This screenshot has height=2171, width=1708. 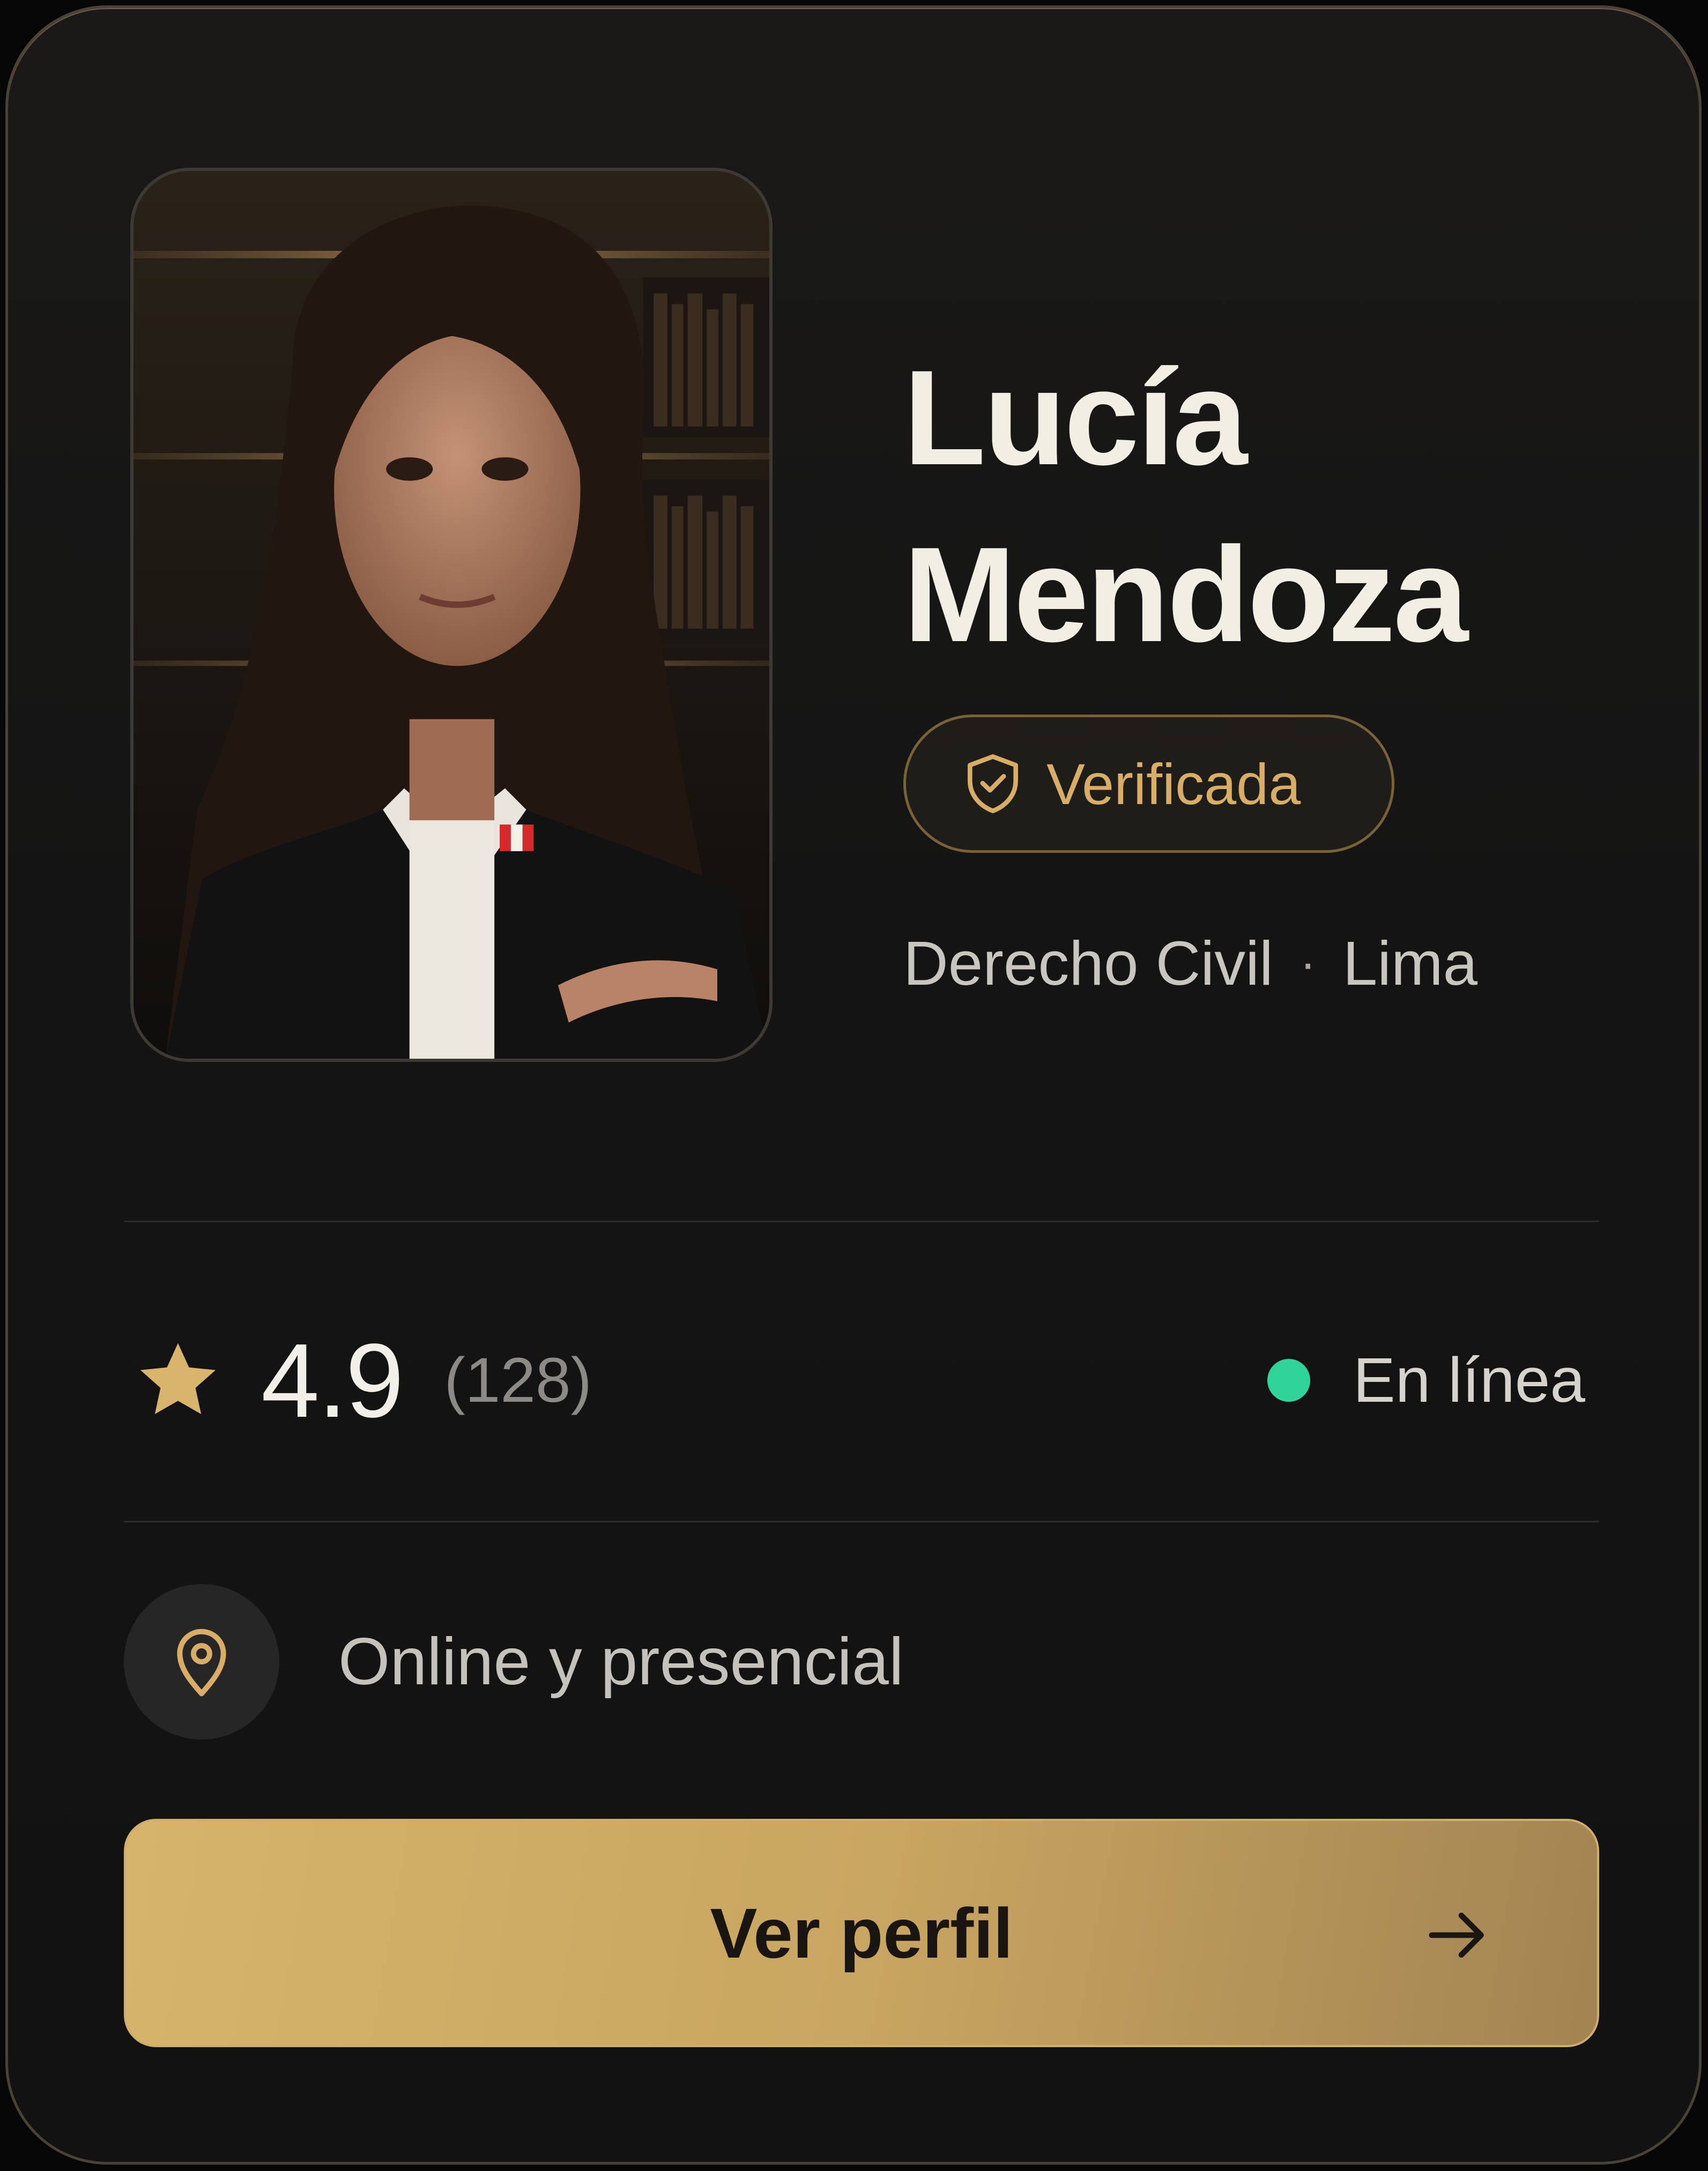 I want to click on divider-top, so click(x=861, y=1221).